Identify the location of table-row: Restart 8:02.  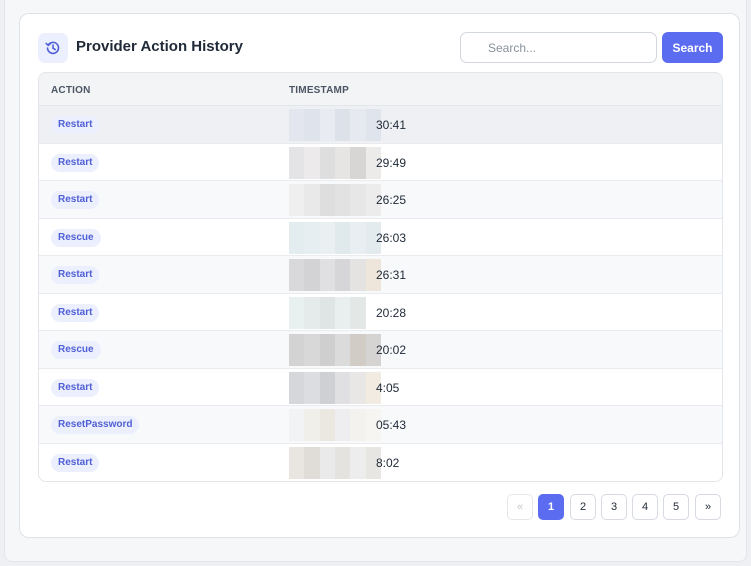
(380, 462).